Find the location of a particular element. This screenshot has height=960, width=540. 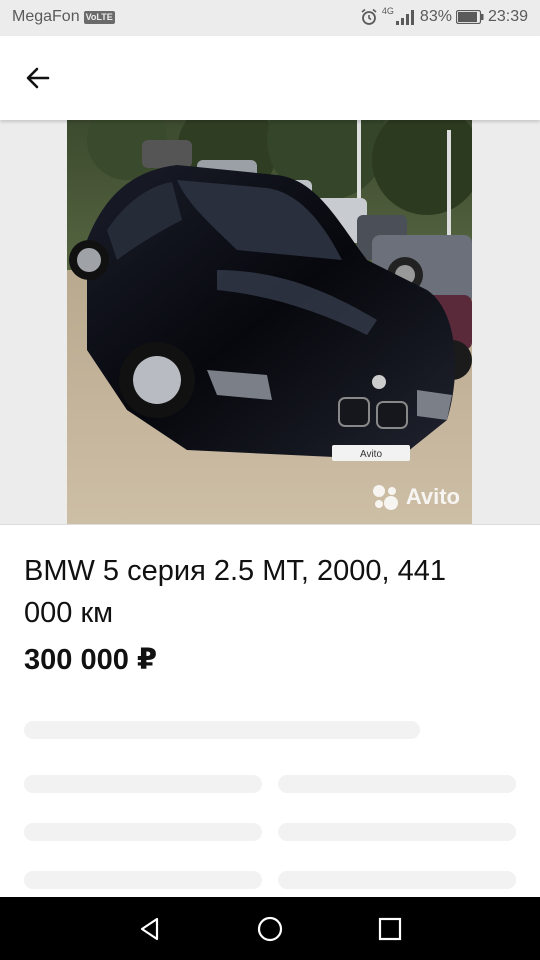

nav-back-button is located at coordinates (150, 929).